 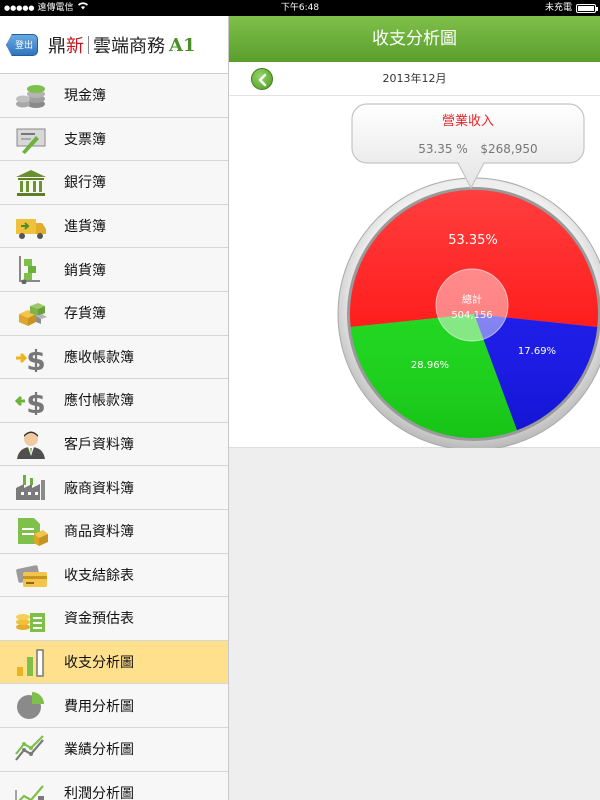 What do you see at coordinates (85, 227) in the screenshot?
I see `sidebar-item-label: 進貨簿` at bounding box center [85, 227].